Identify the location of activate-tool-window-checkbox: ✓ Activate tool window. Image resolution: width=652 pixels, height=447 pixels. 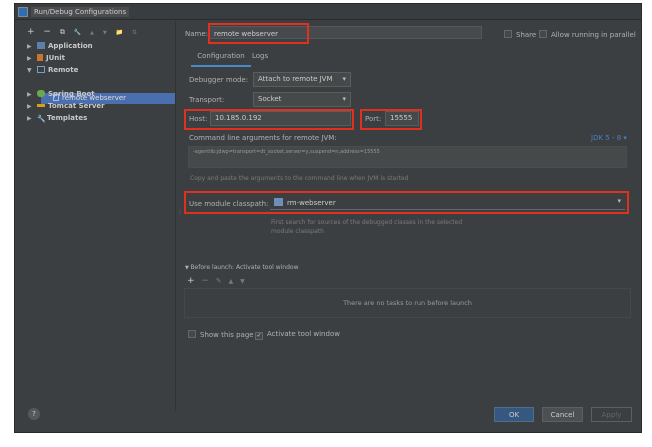
(297, 335).